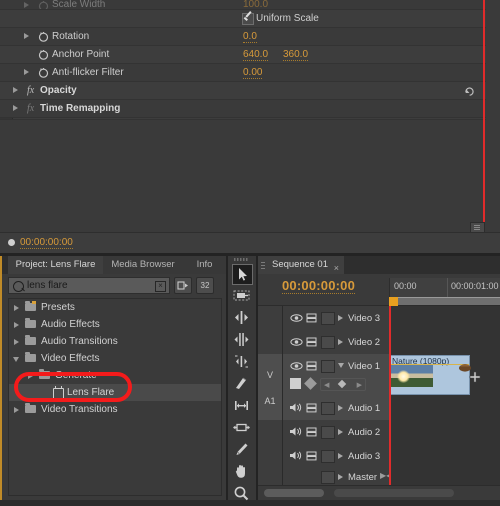 The image size is (500, 506). I want to click on track-visibility-eye-icon, so click(296, 342).